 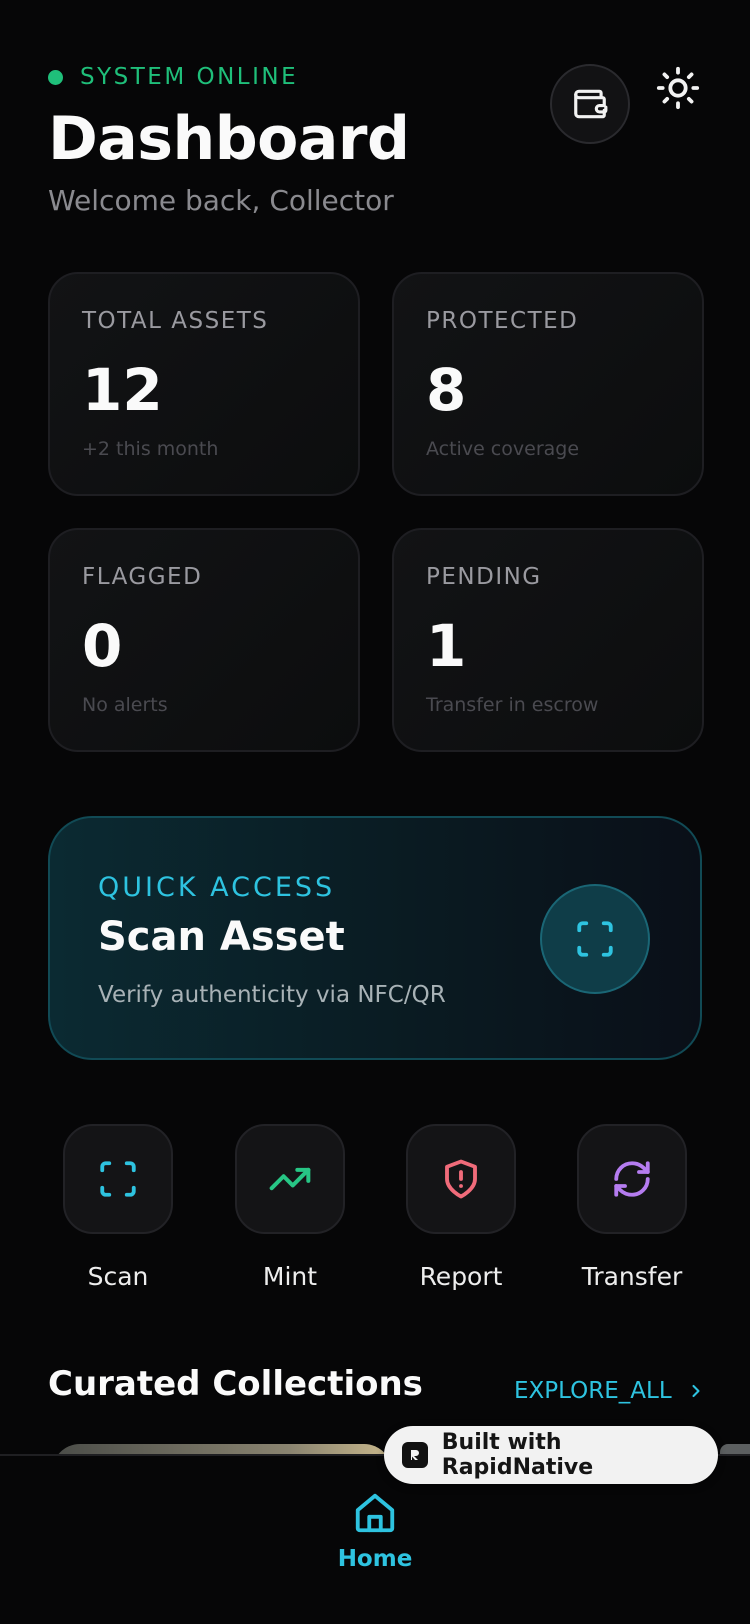 I want to click on action-transfer: Transfer, so click(x=632, y=1207).